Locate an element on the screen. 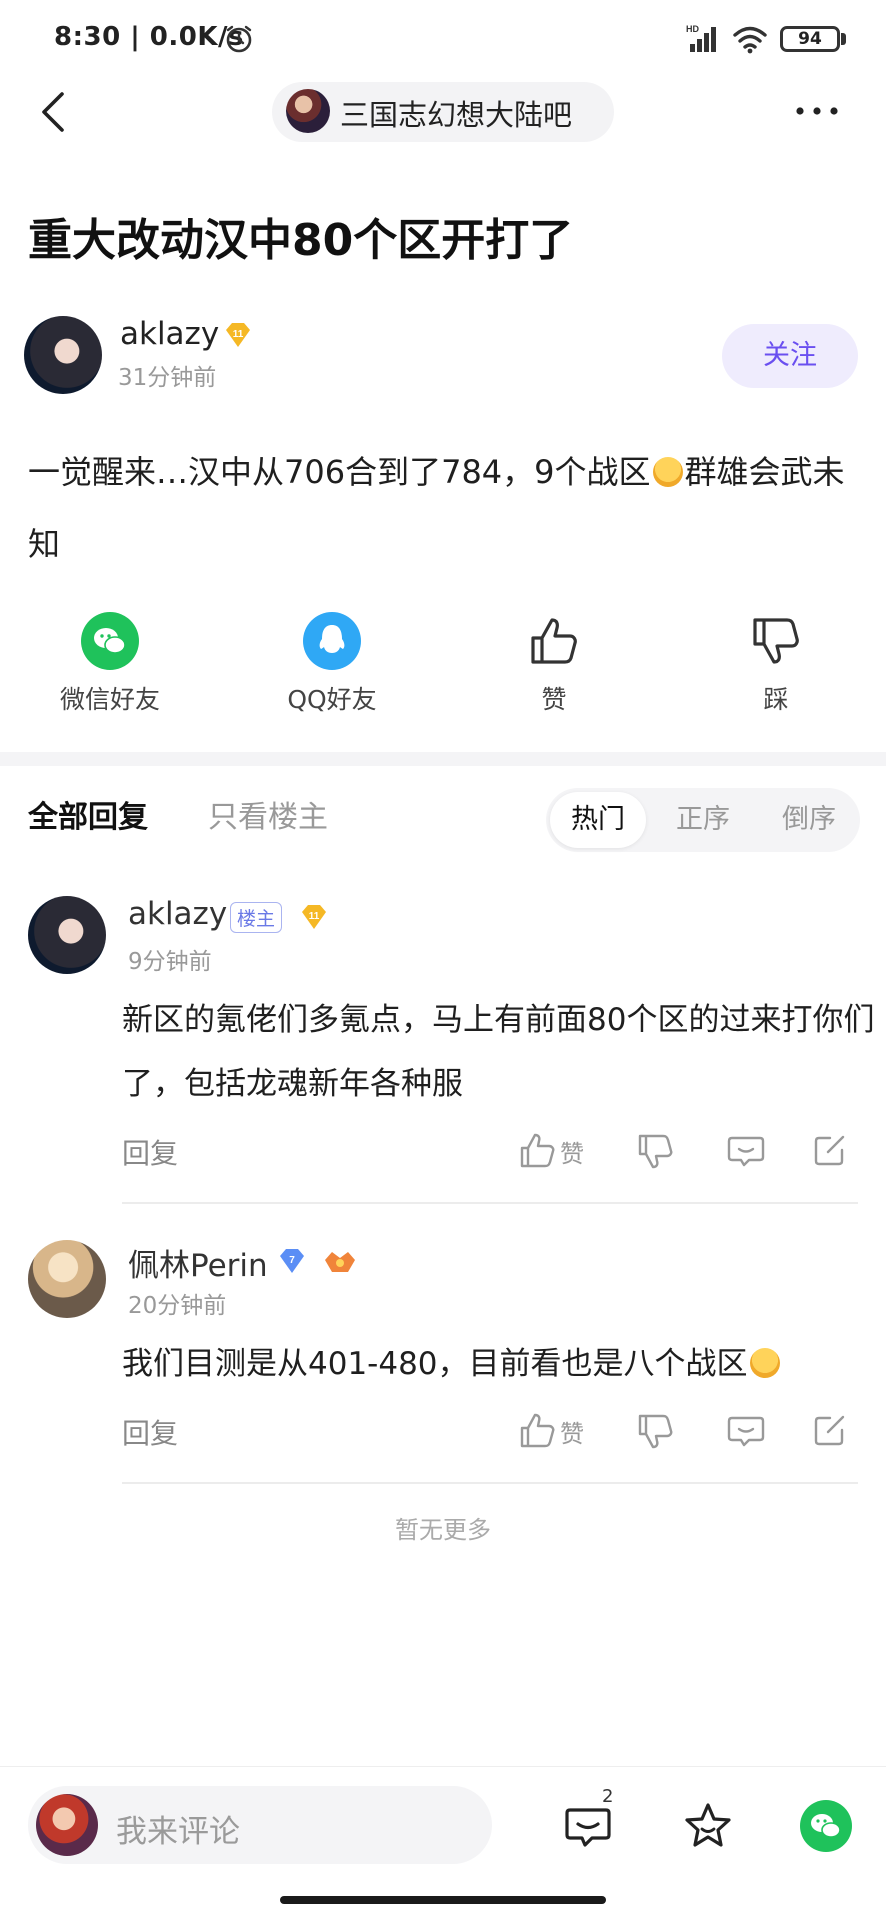  comment-placeholder: 我来评论 is located at coordinates (178, 1828).